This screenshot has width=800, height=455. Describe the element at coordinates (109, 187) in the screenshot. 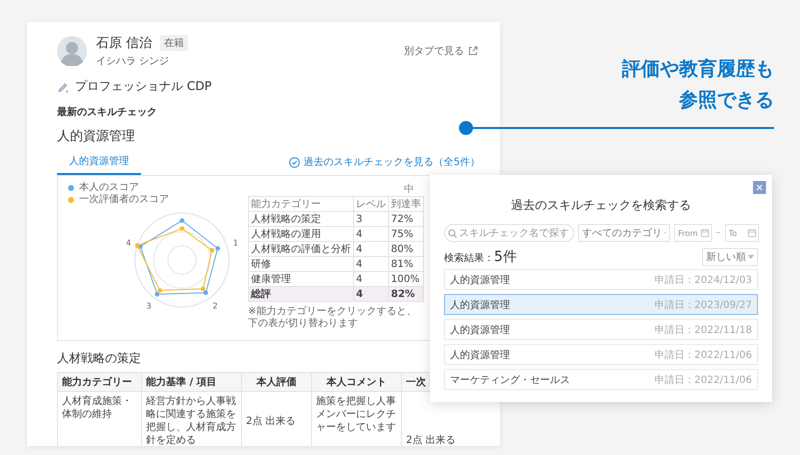

I see `legend-label: 本人のスコア` at that location.